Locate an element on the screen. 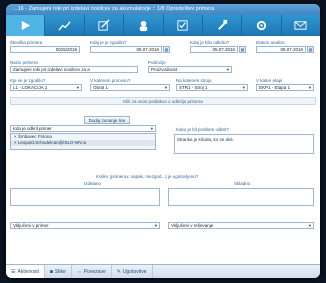 This screenshot has height=283, width=326. chart-button is located at coordinates (65, 25).